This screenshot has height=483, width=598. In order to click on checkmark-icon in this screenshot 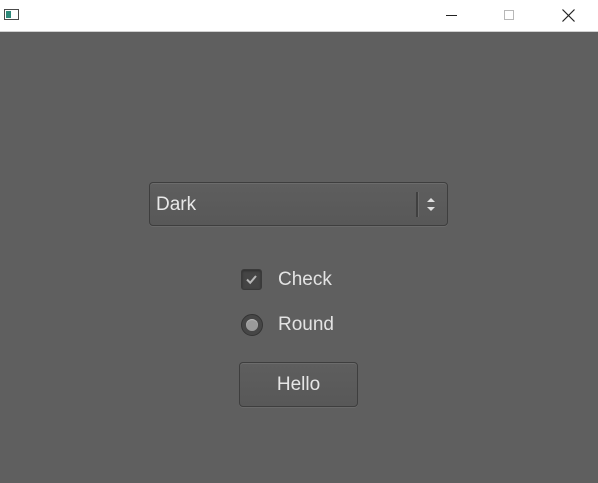, I will do `click(251, 280)`.